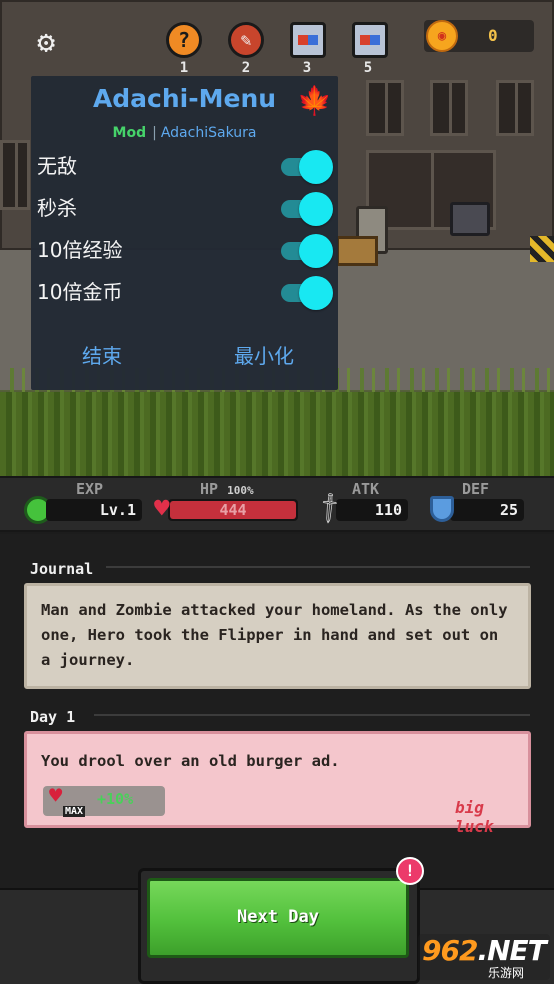 This screenshot has width=554, height=984. What do you see at coordinates (208, 133) in the screenshot?
I see `author-name: AdachiSakura` at bounding box center [208, 133].